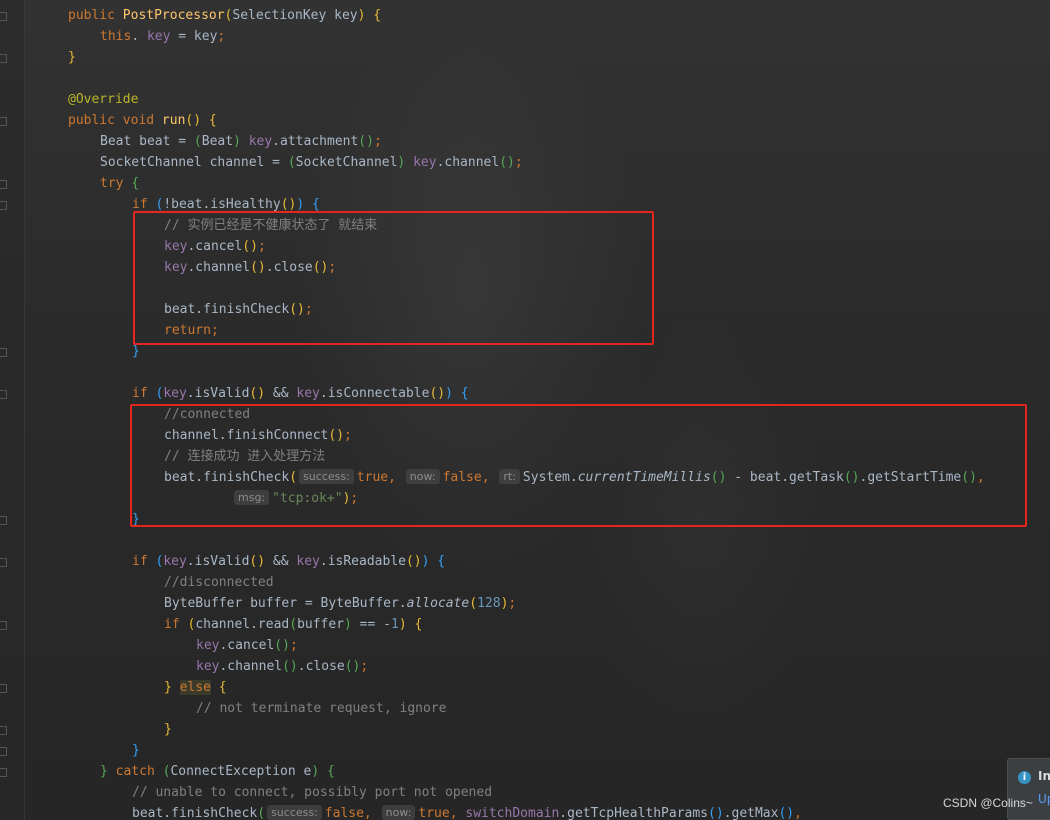 This screenshot has height=820, width=1050. I want to click on code-line: //disconnected, so click(219, 582).